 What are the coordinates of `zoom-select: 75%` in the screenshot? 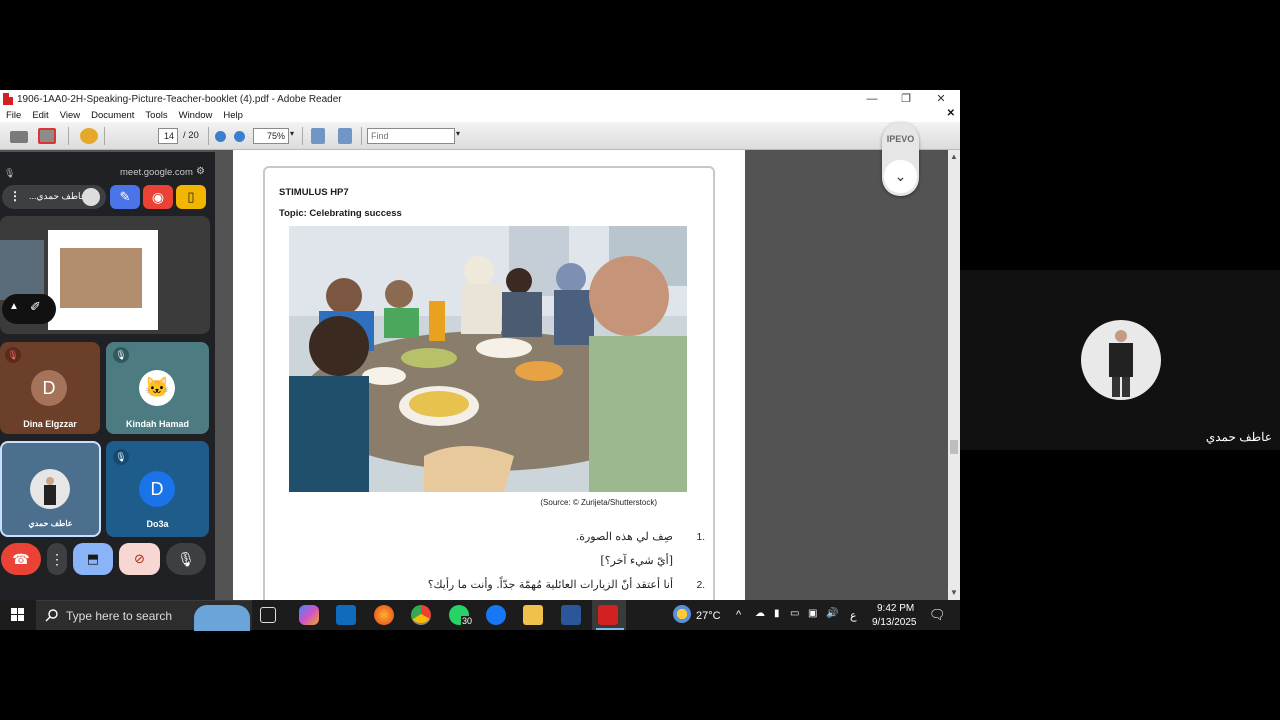 It's located at (271, 136).